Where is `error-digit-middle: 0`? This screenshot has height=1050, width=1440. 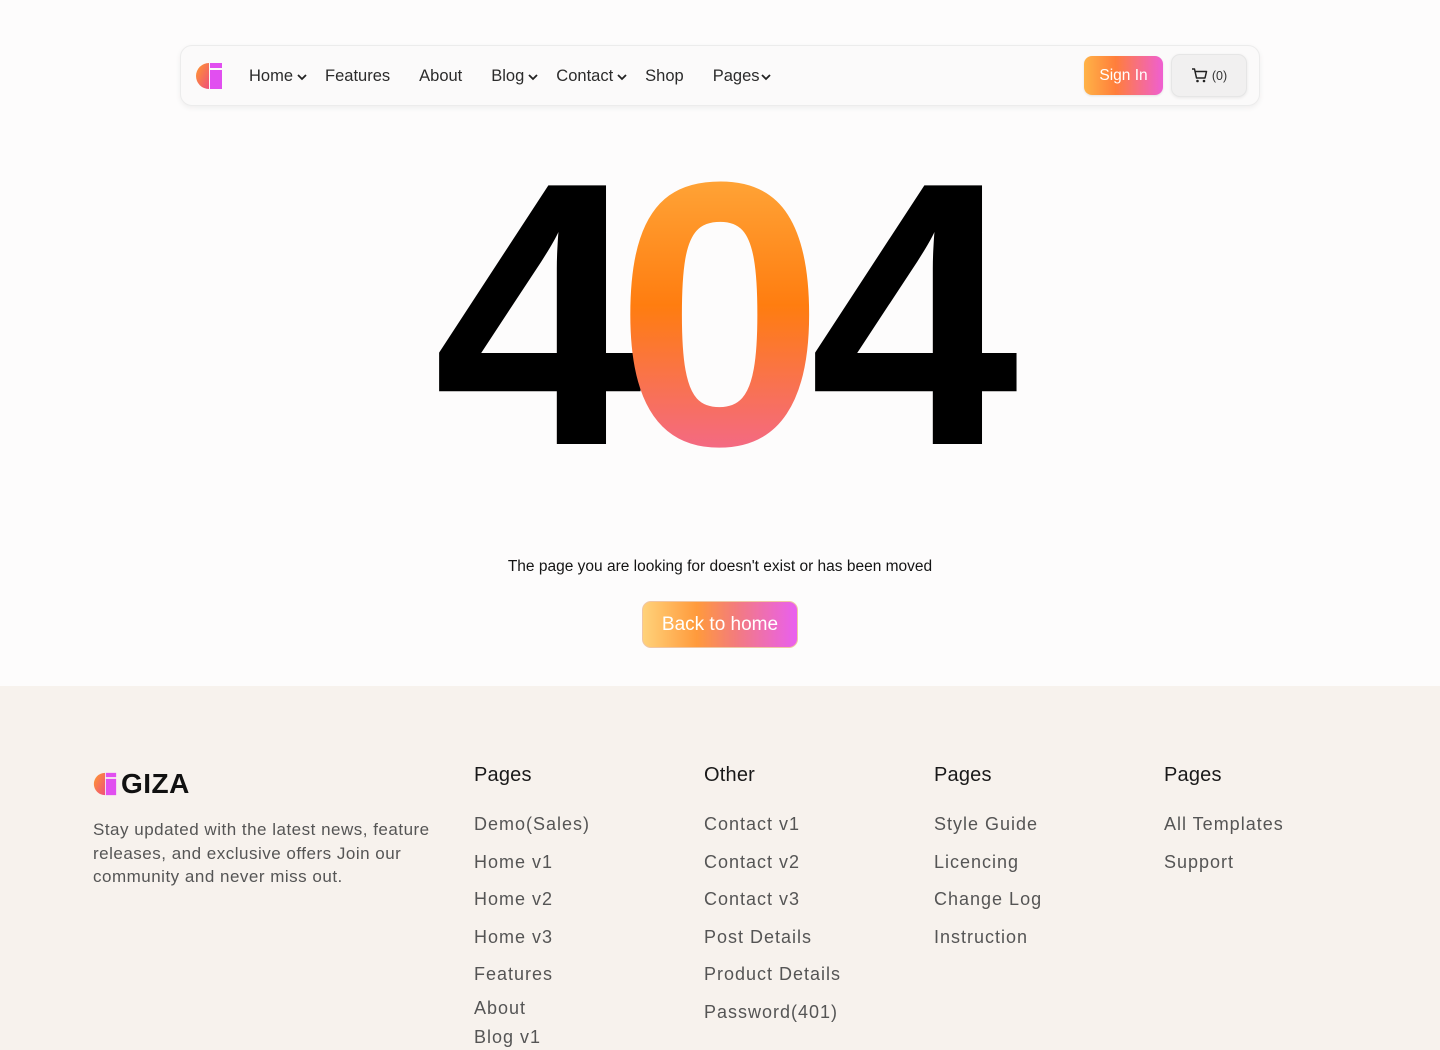
error-digit-middle: 0 is located at coordinates (719, 305).